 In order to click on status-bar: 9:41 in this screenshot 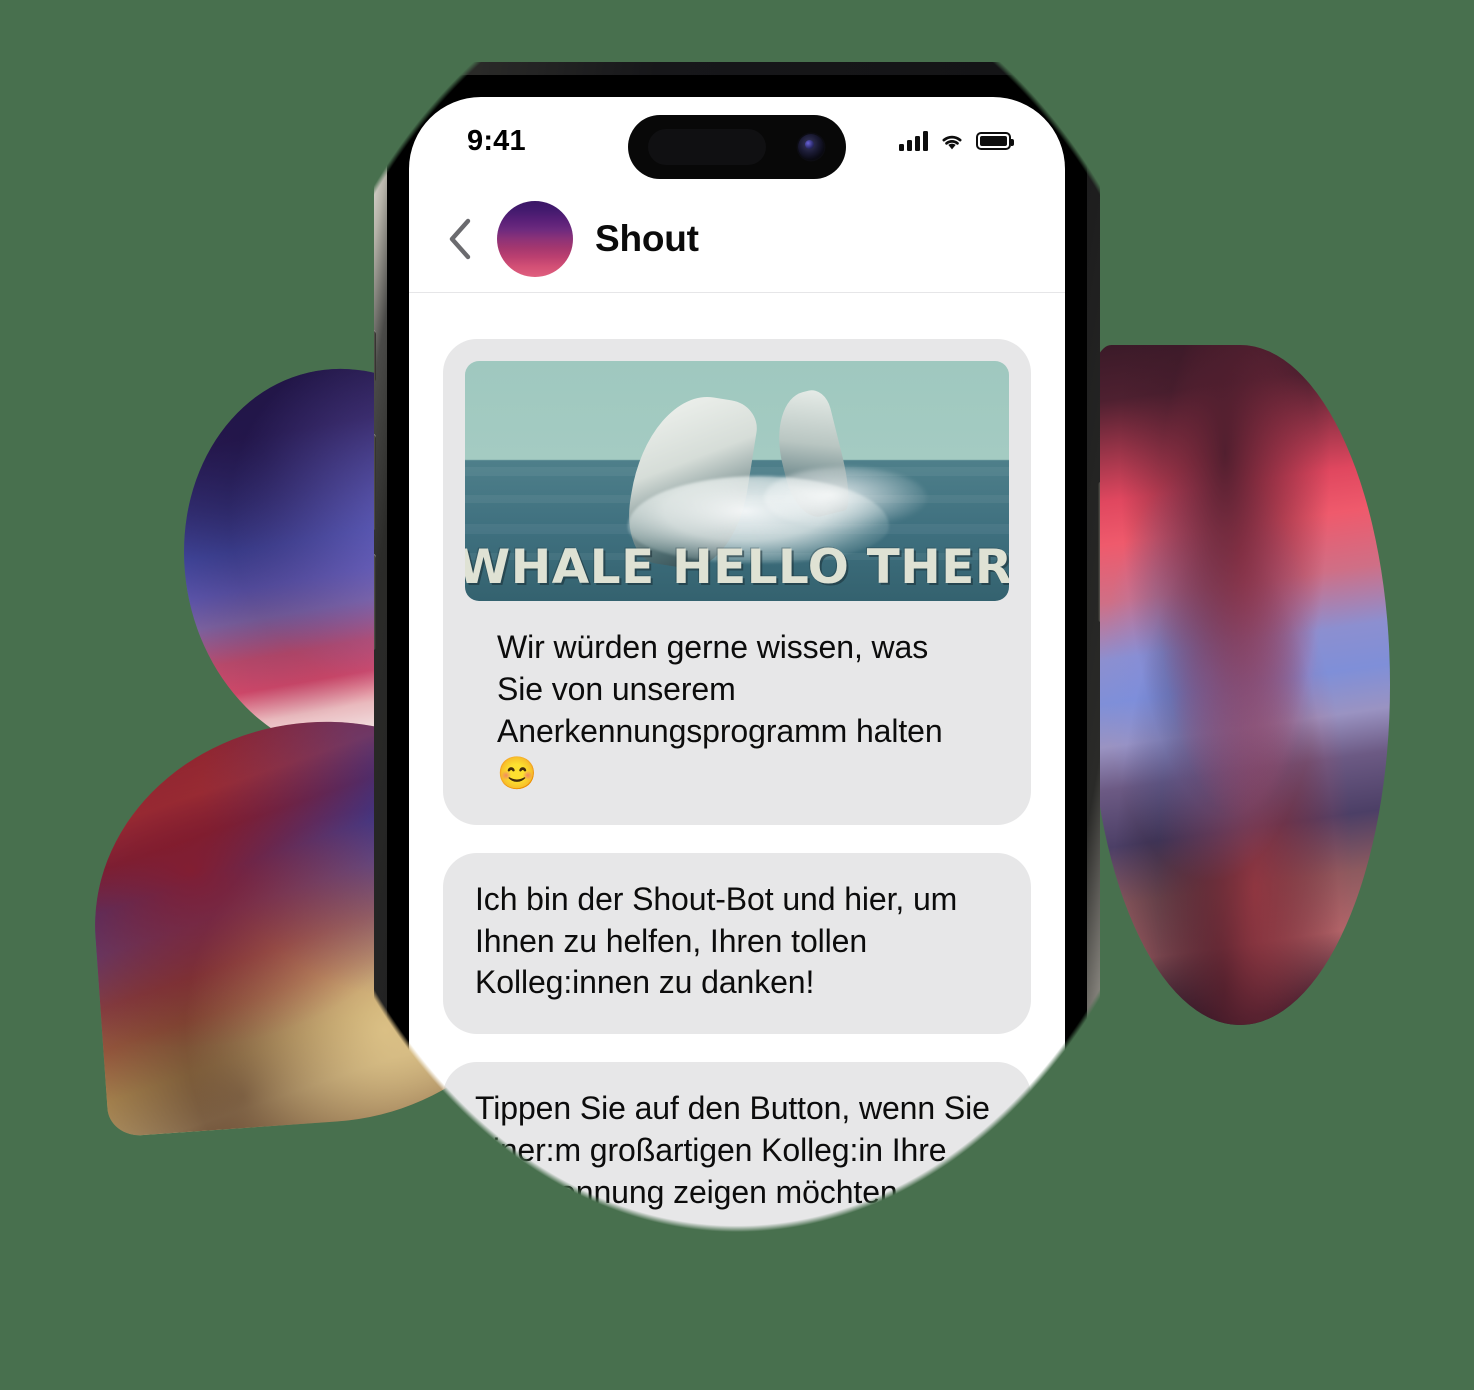, I will do `click(737, 141)`.